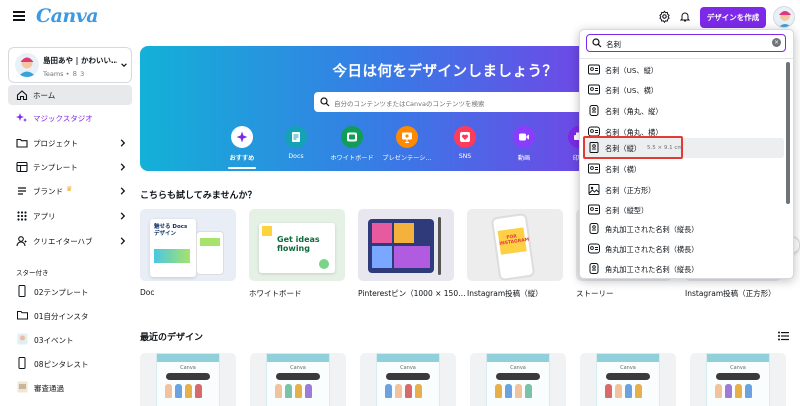  I want to click on user-avatar, so click(784, 17).